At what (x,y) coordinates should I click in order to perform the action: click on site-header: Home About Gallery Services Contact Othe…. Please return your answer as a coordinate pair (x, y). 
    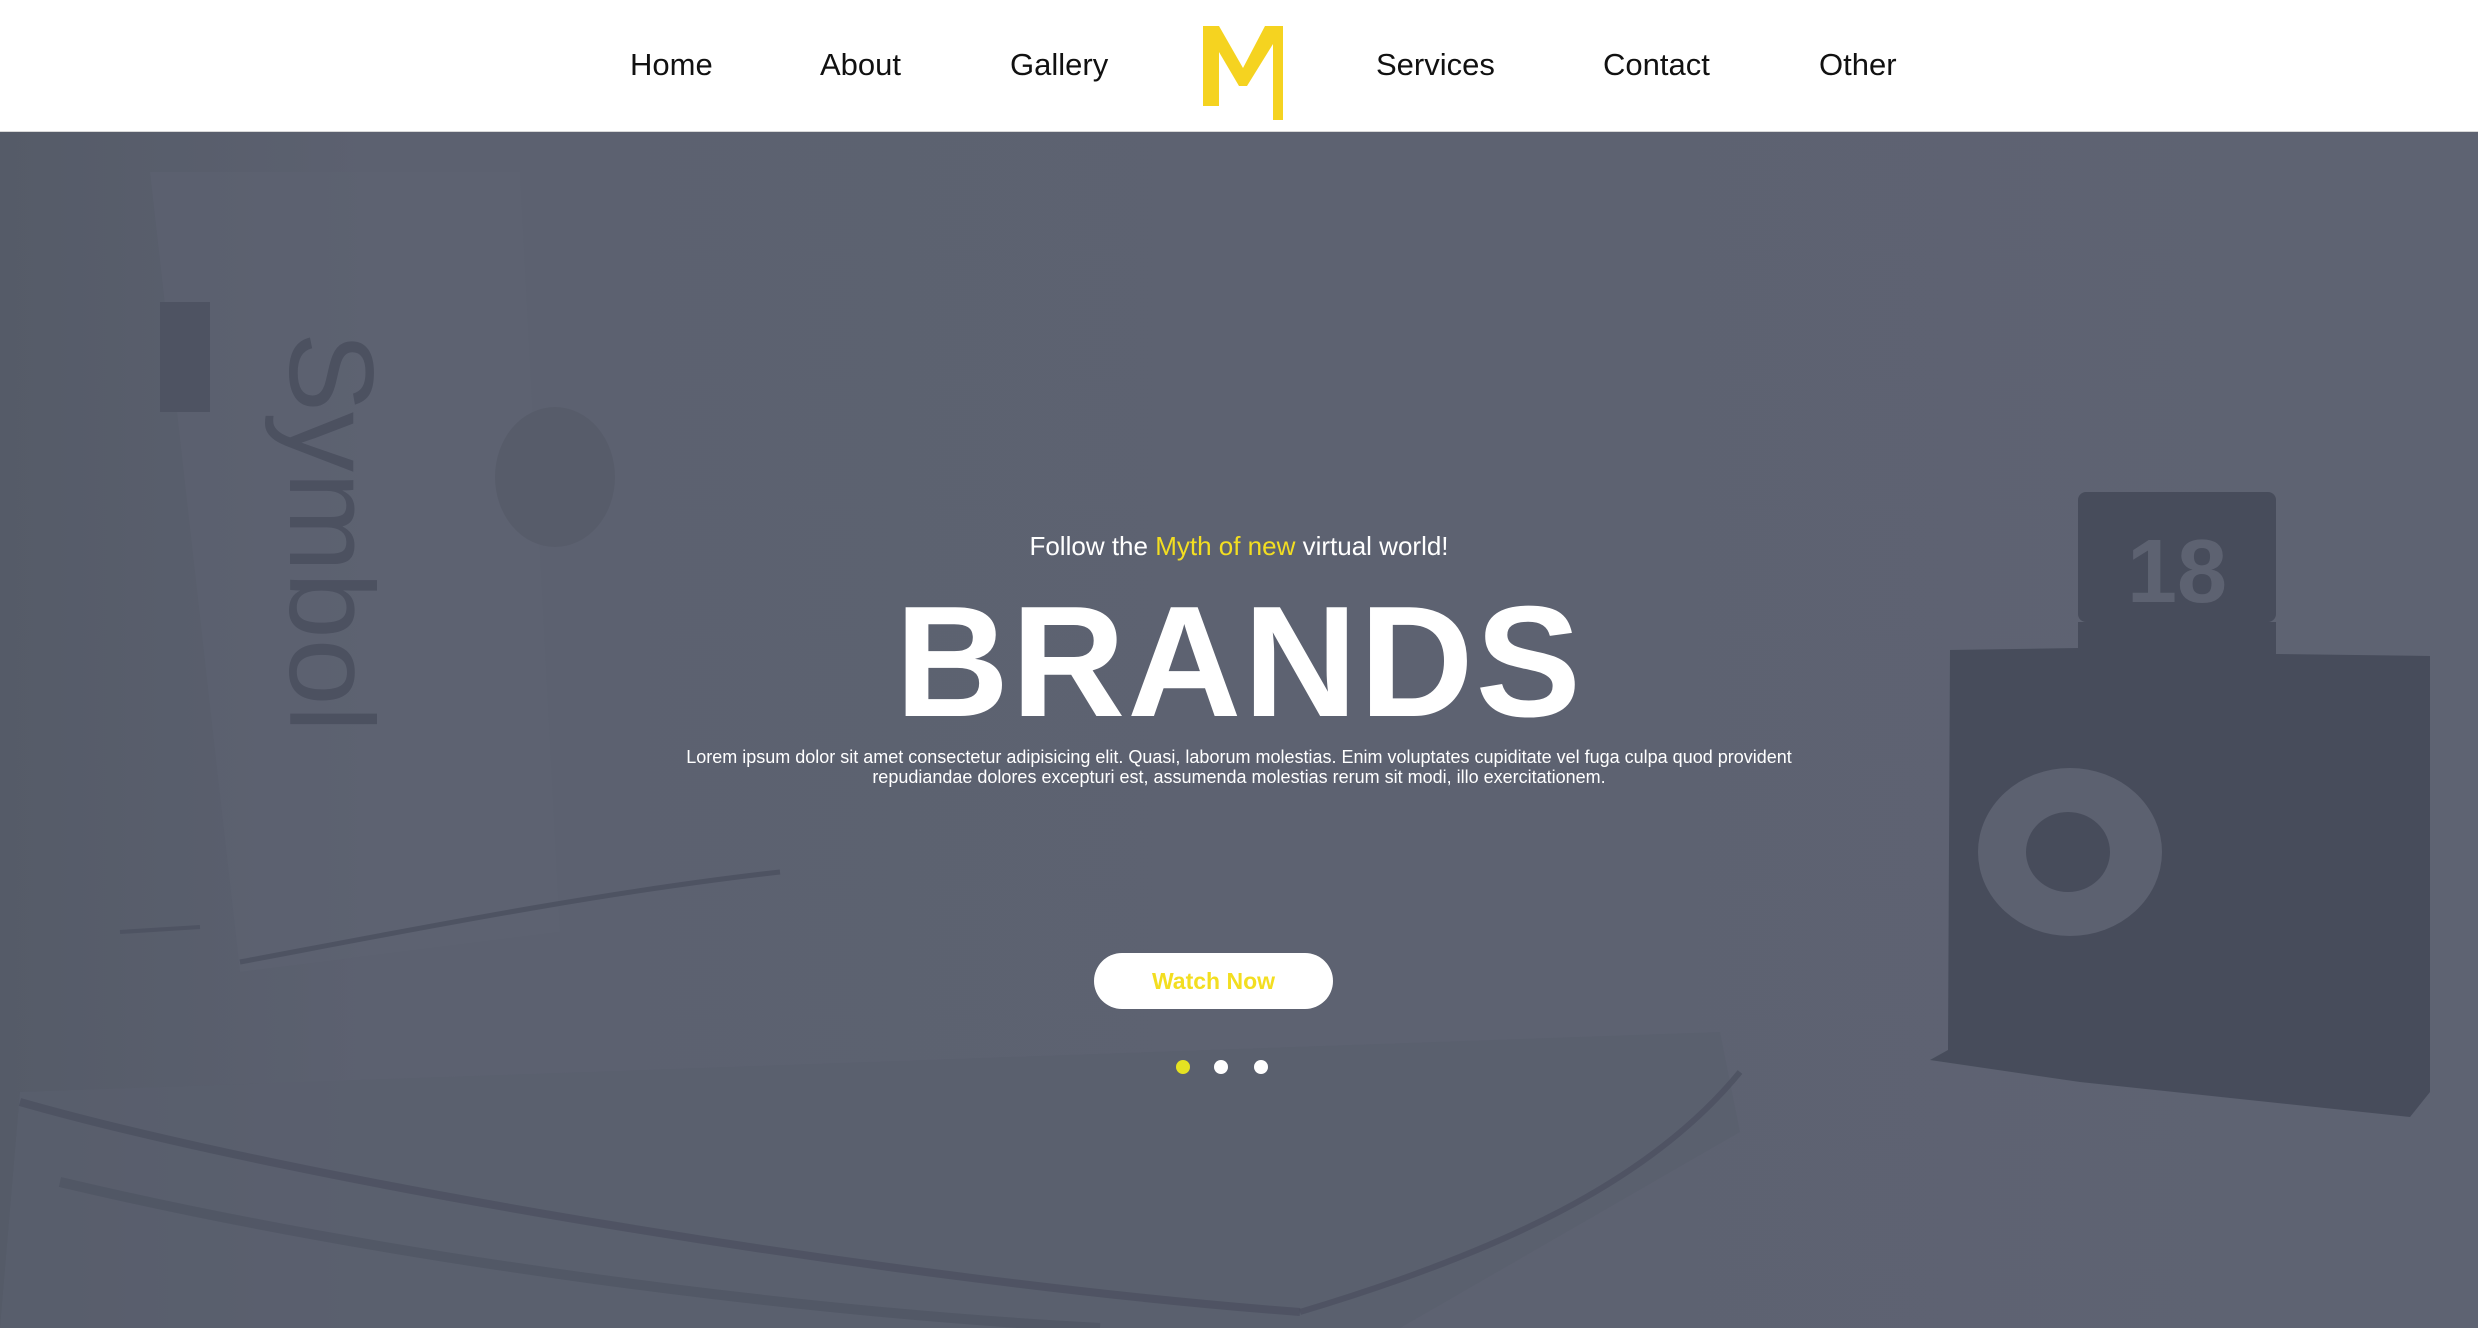
    Looking at the image, I should click on (1239, 66).